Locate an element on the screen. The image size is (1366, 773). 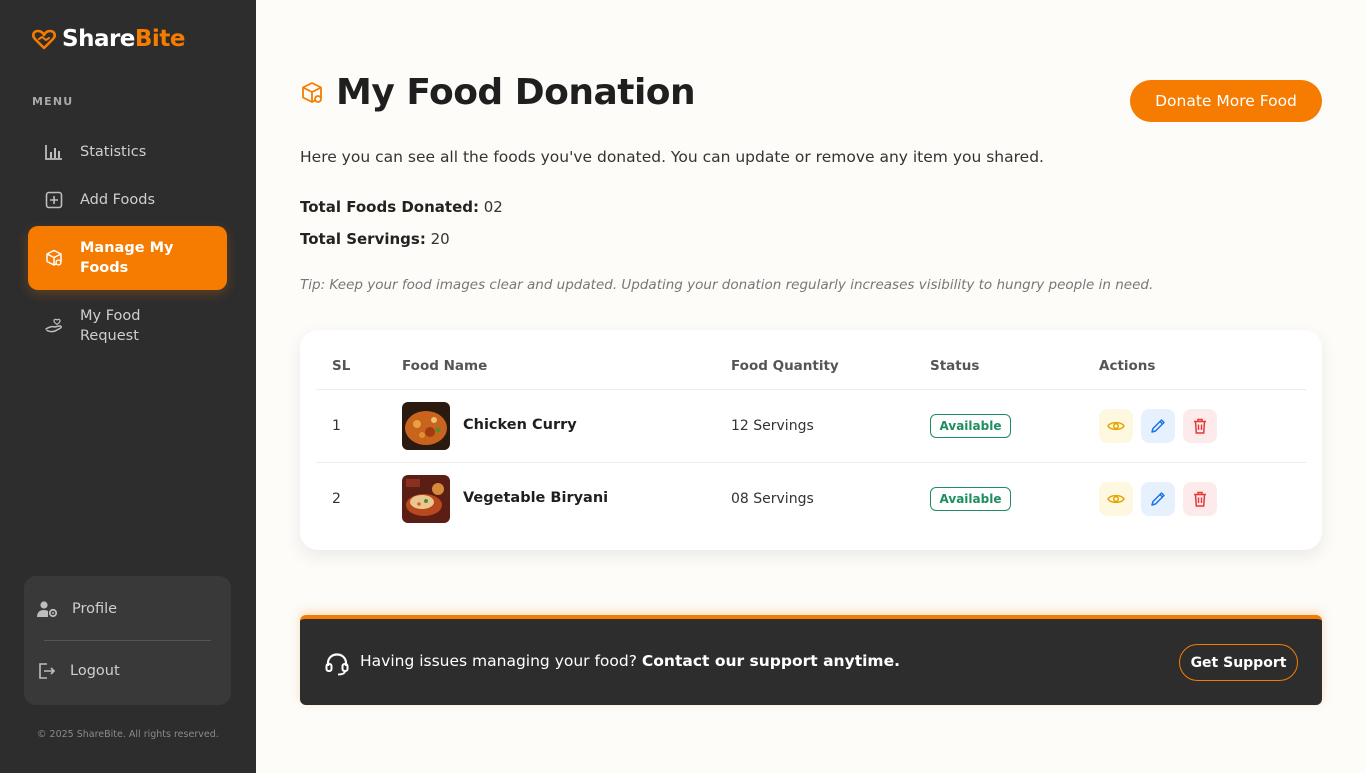
brand-name-part1: Share is located at coordinates (98, 39).